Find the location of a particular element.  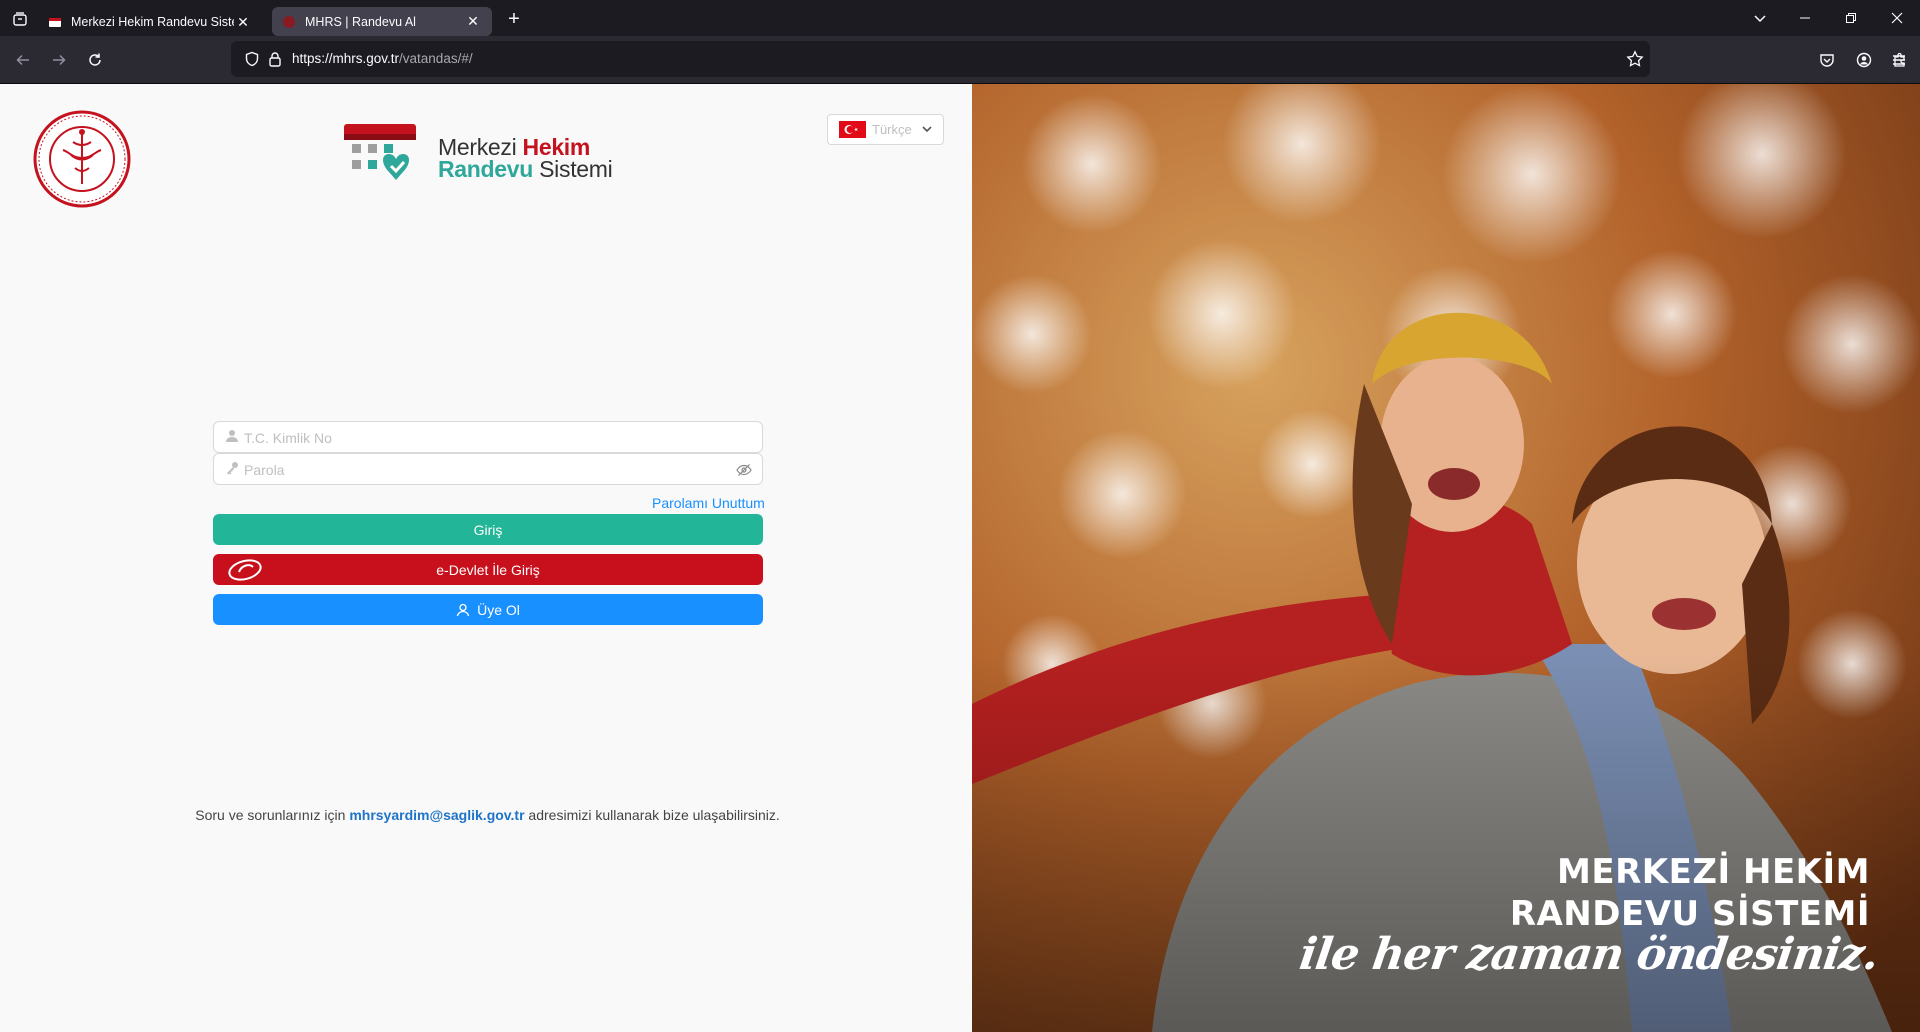

bookmark-star-icon is located at coordinates (1635, 61).